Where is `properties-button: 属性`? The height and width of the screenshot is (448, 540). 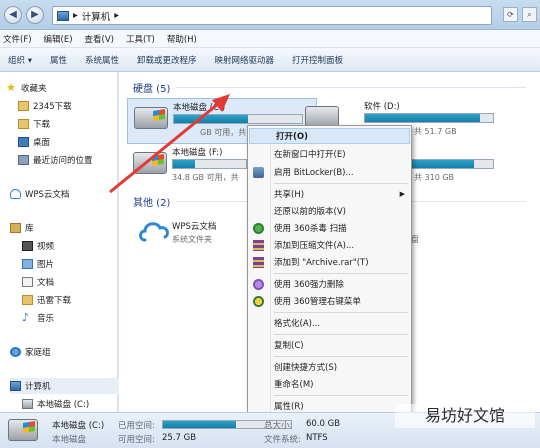
properties-button: 属性 is located at coordinates (58, 60).